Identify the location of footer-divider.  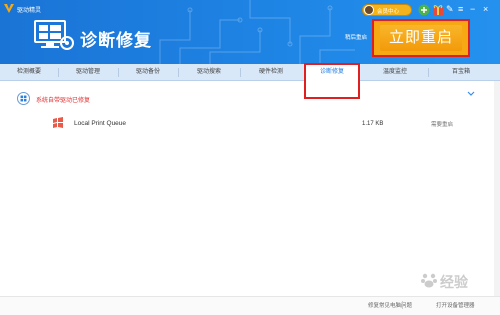
(402, 305).